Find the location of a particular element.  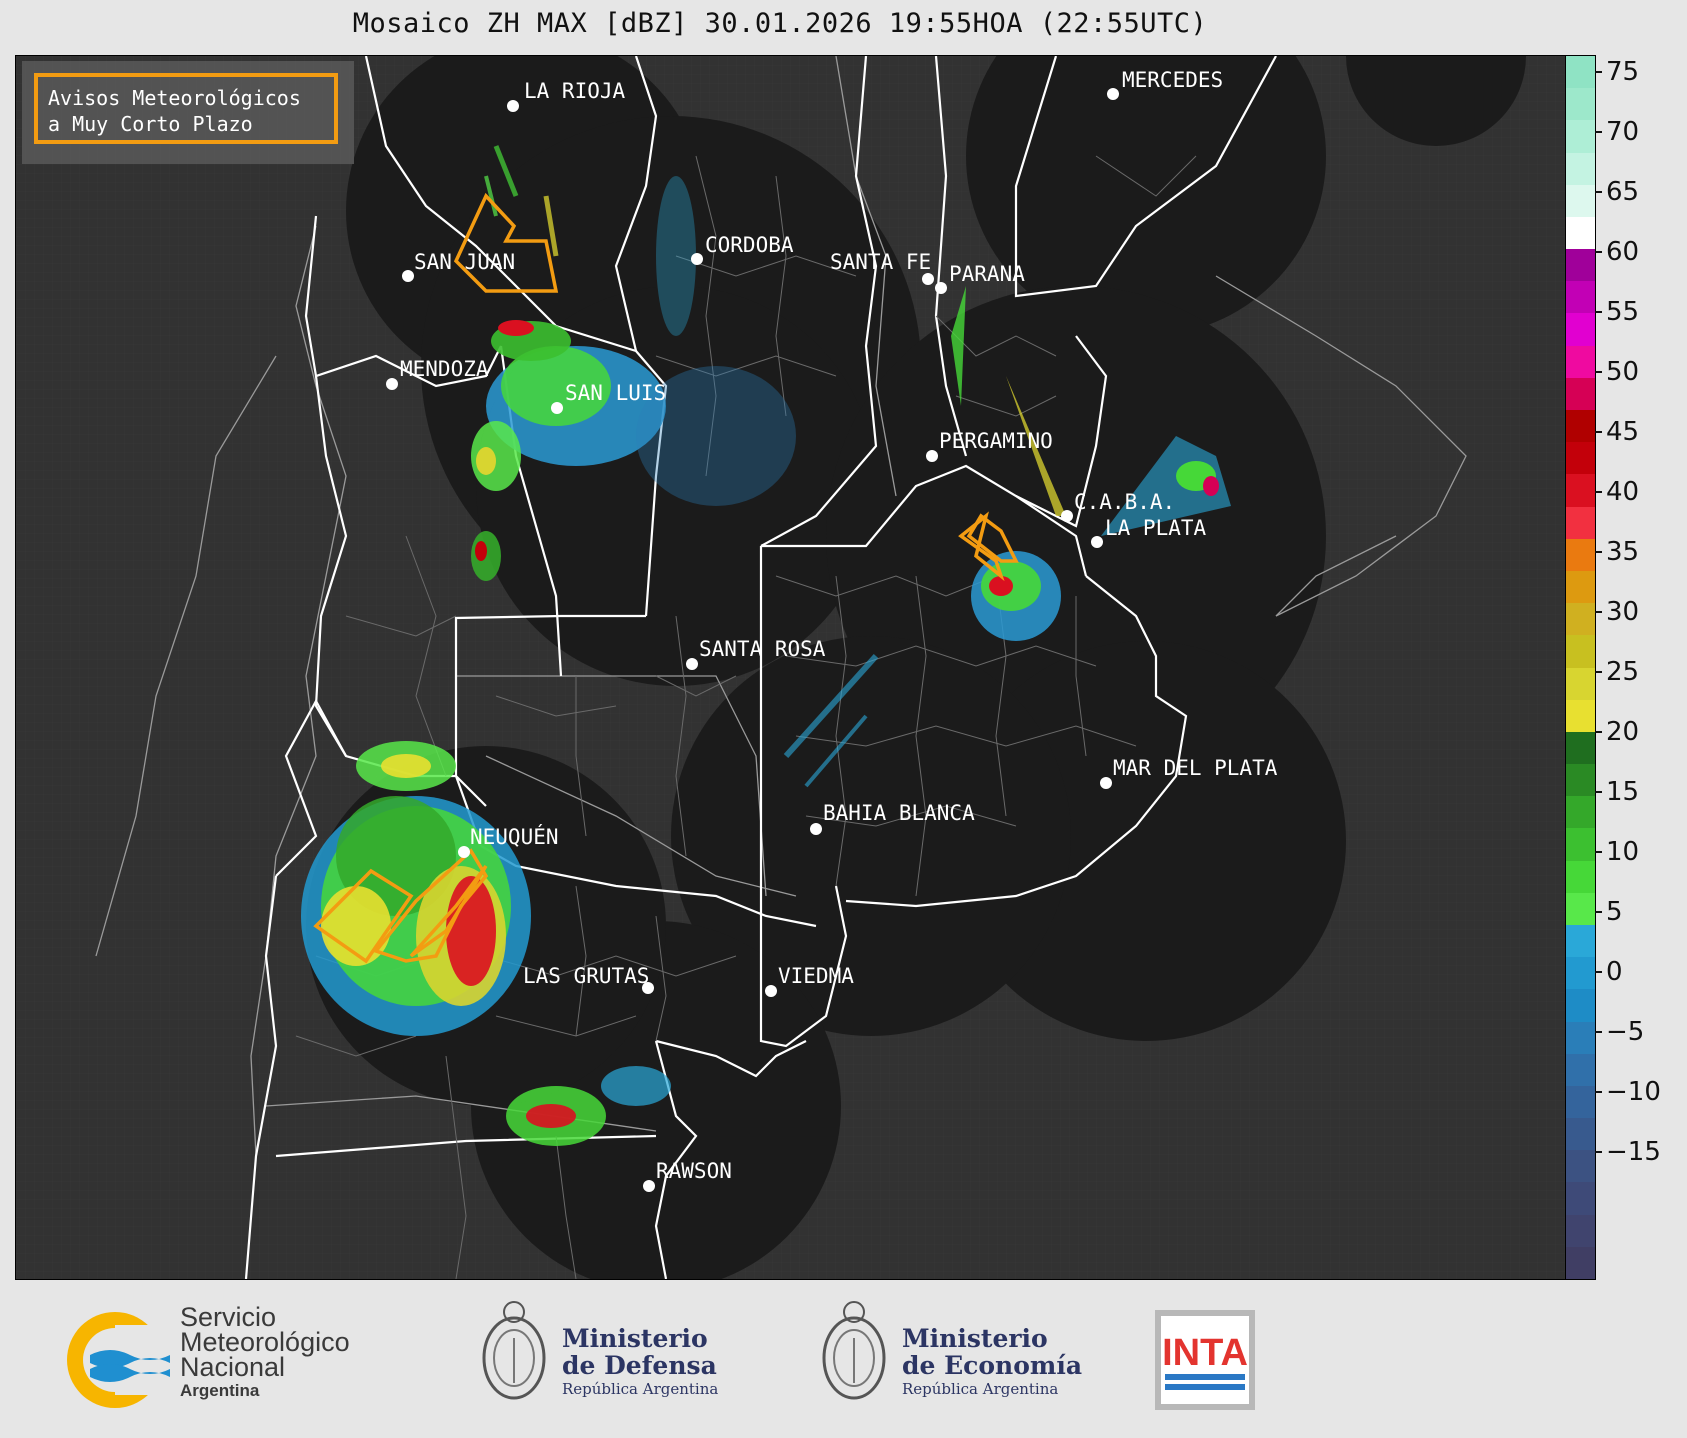

colorbar-tick-label: 70 is located at coordinates (1623, 132).